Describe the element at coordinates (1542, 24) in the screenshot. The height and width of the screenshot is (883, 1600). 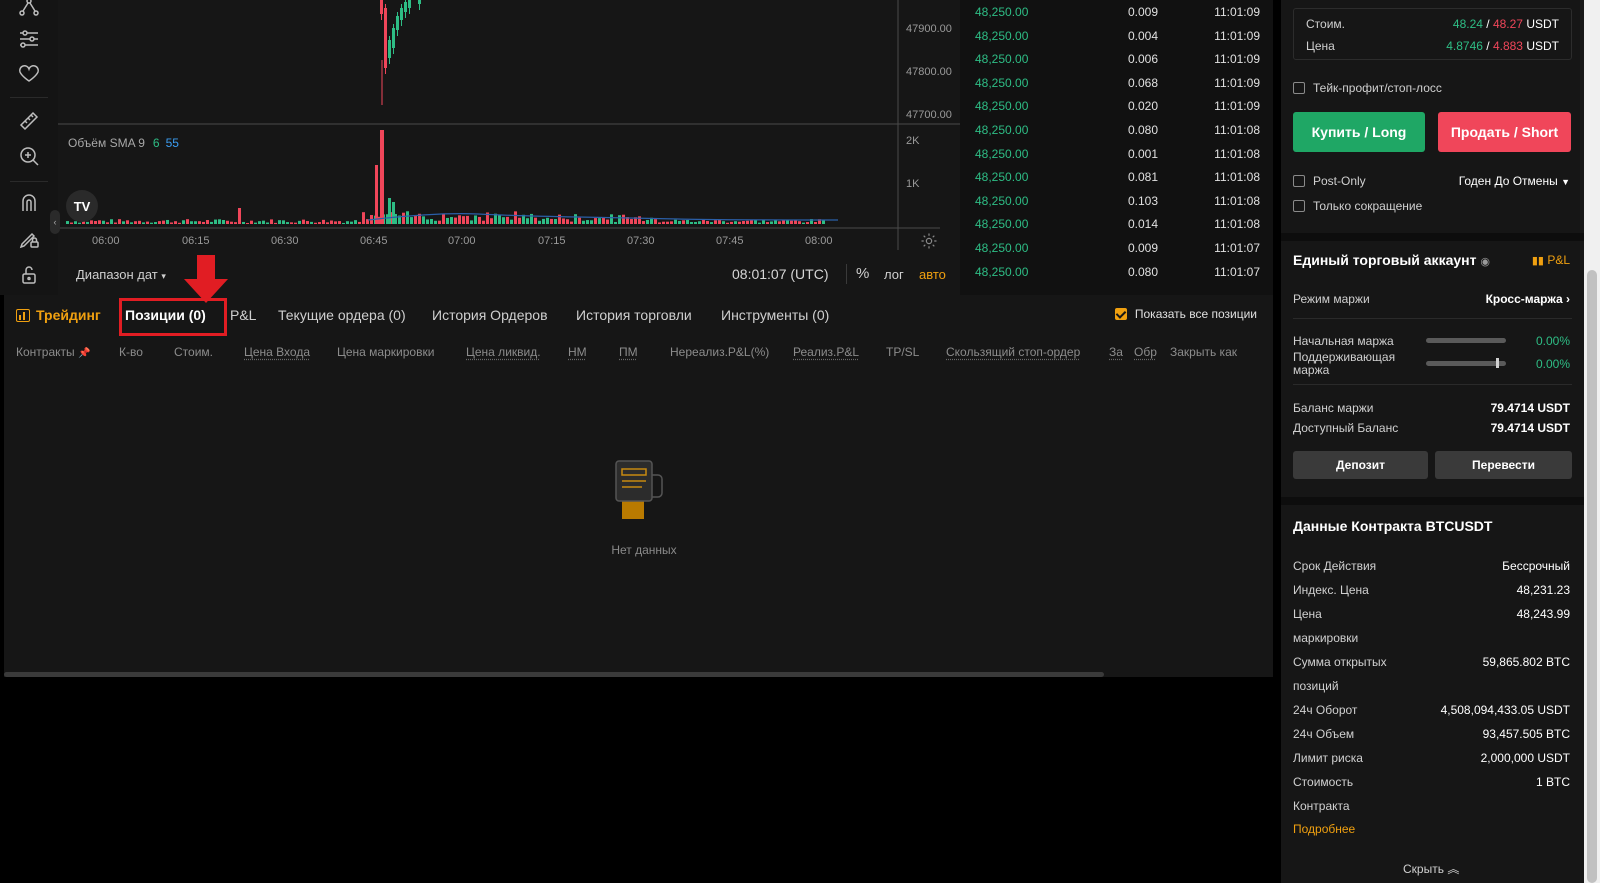
I see `cost-unit: USDT` at that location.